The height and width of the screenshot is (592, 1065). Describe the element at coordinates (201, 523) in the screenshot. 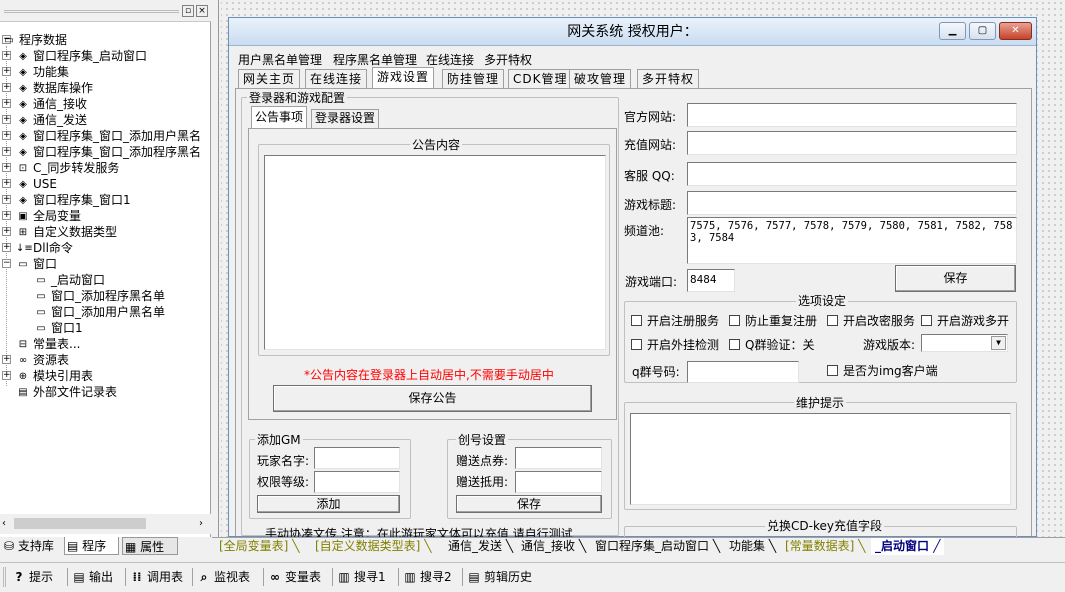

I see `scroll-right-icon: ›` at that location.